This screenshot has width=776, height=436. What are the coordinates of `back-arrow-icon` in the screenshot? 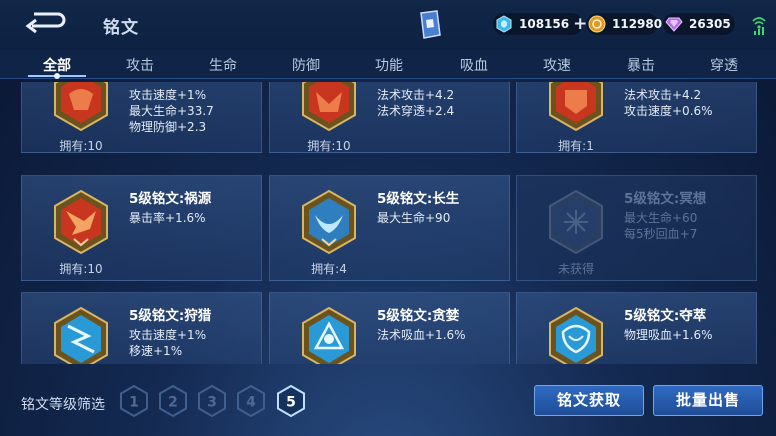 It's located at (45, 22).